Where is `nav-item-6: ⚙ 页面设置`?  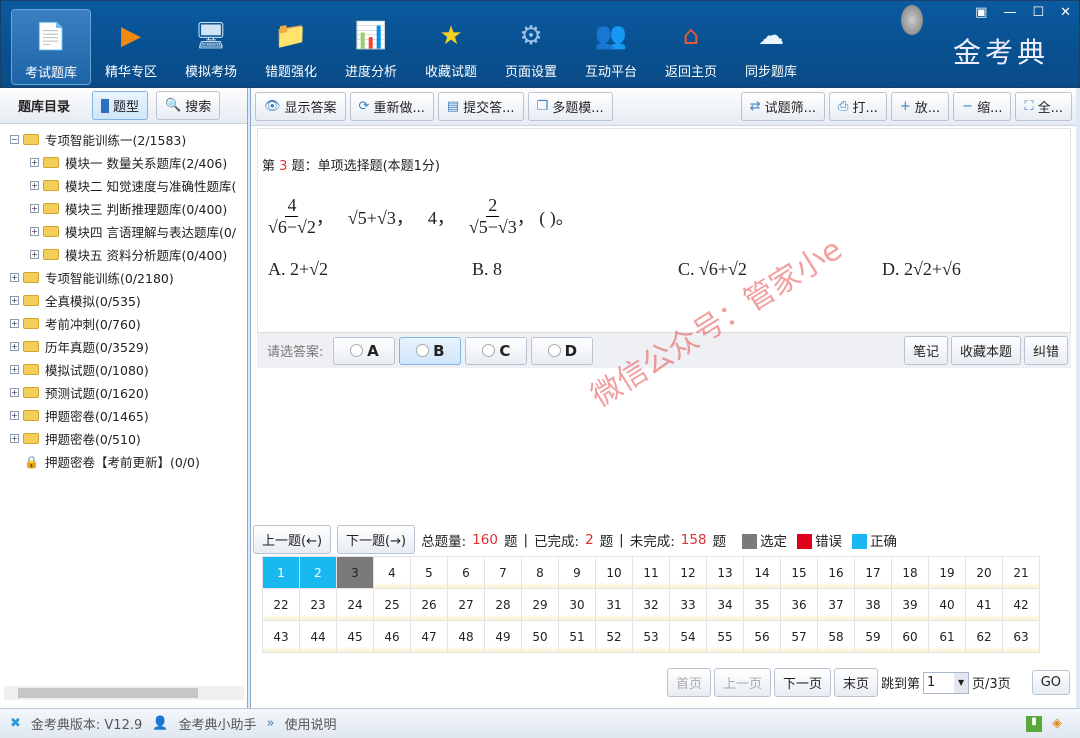
nav-item-6: ⚙ 页面设置 is located at coordinates (531, 47).